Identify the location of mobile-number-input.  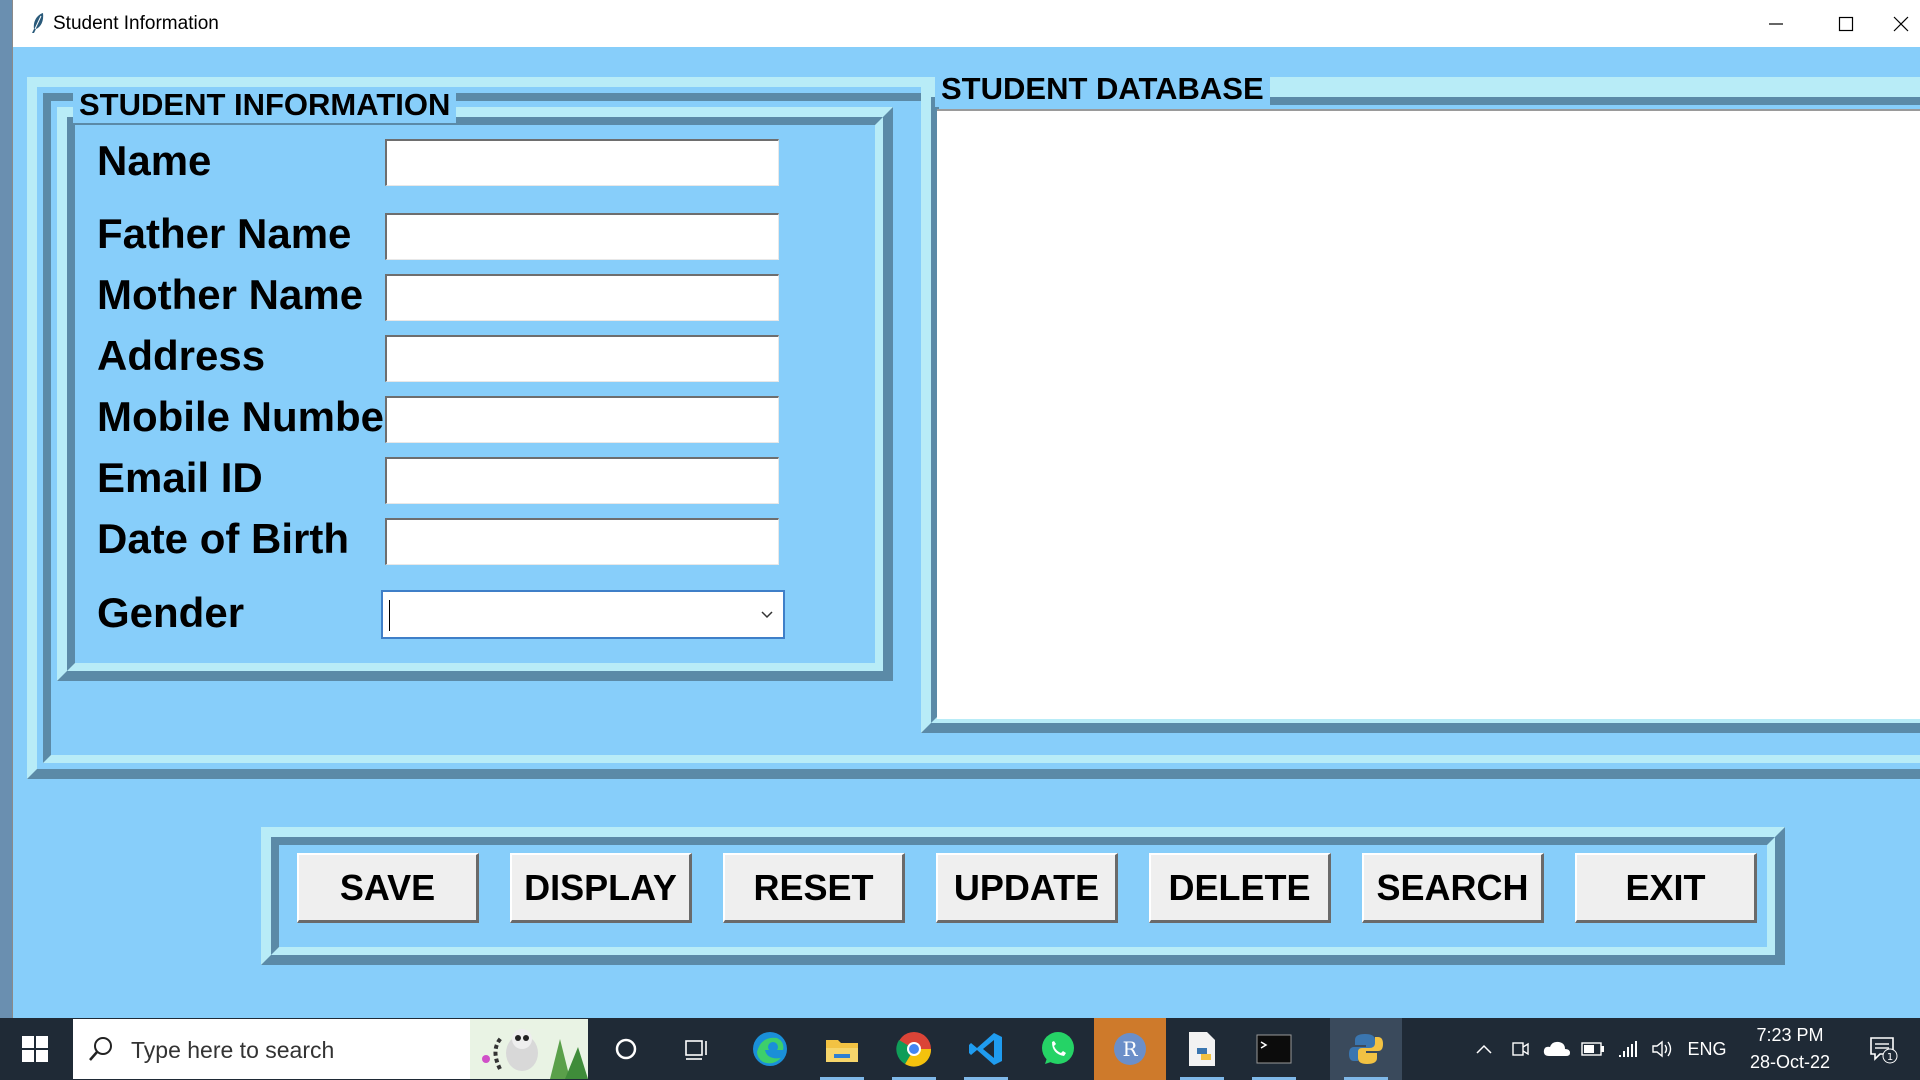
(582, 419).